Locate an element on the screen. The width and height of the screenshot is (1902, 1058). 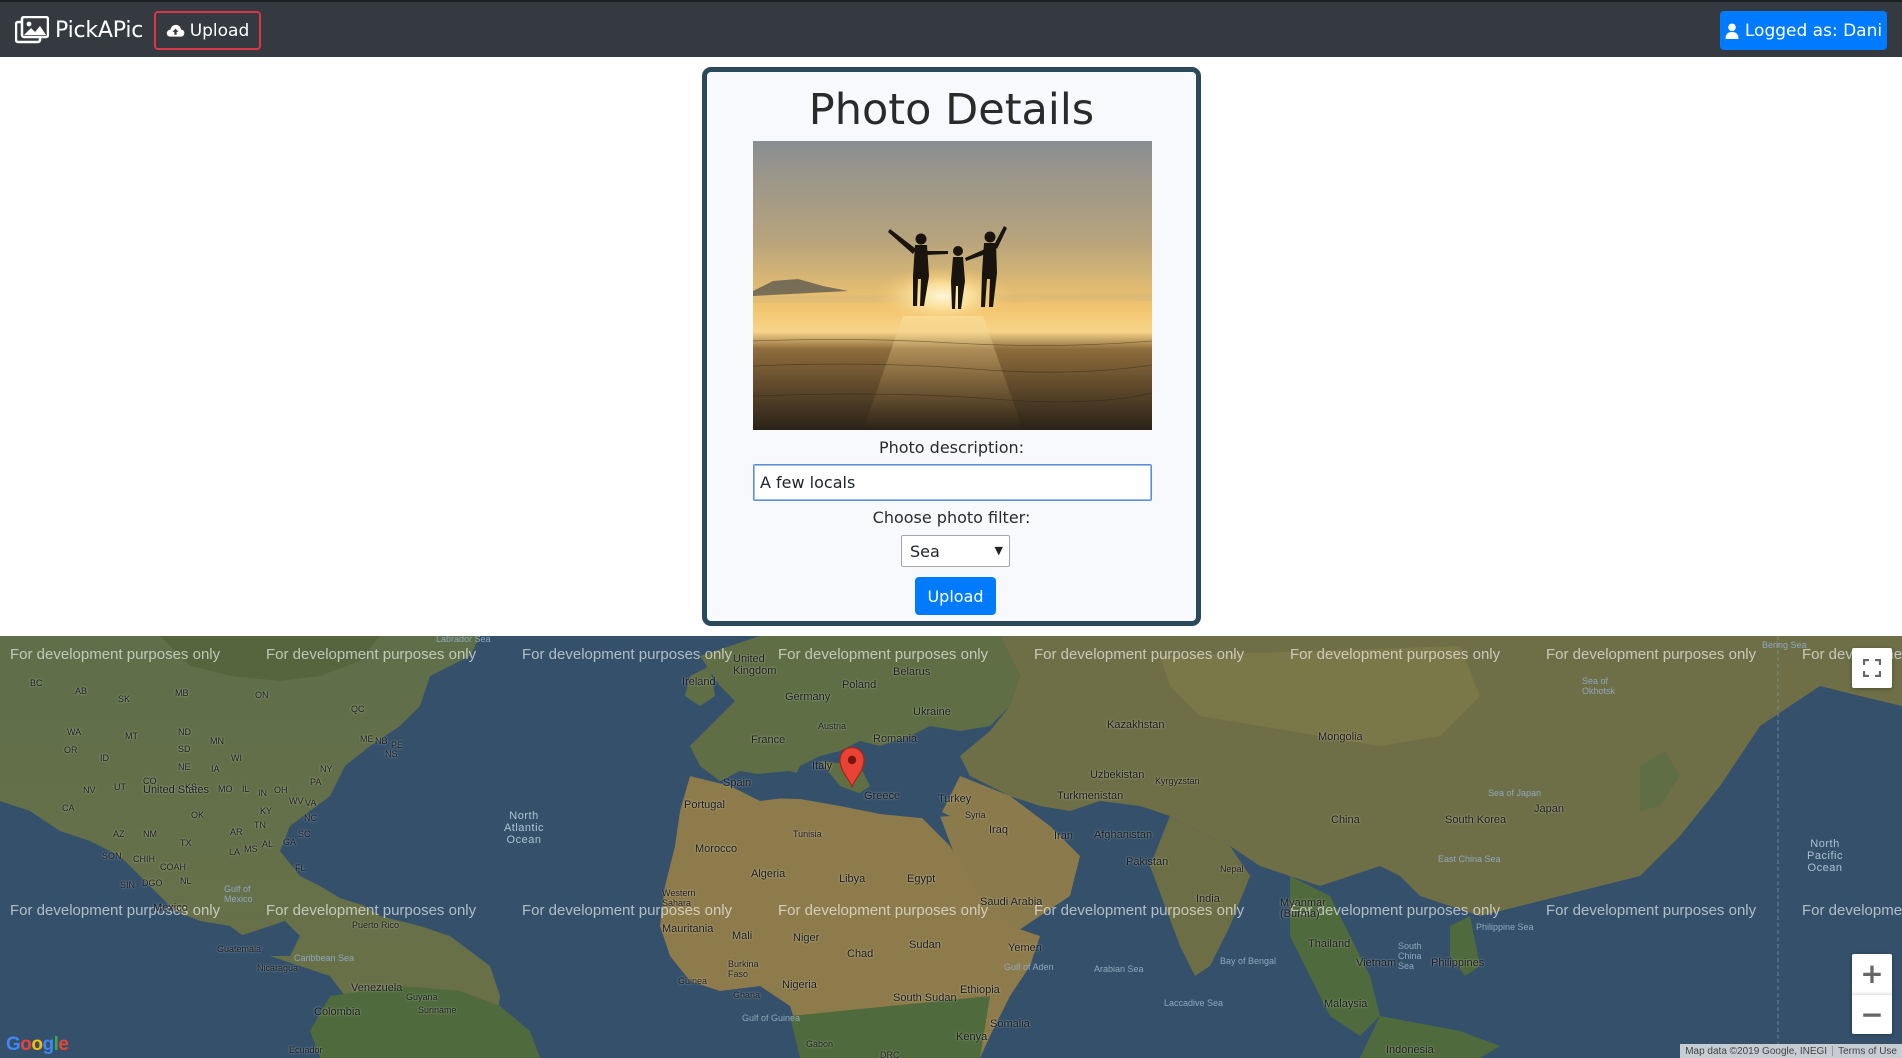
place-label: Ukraine is located at coordinates (932, 712).